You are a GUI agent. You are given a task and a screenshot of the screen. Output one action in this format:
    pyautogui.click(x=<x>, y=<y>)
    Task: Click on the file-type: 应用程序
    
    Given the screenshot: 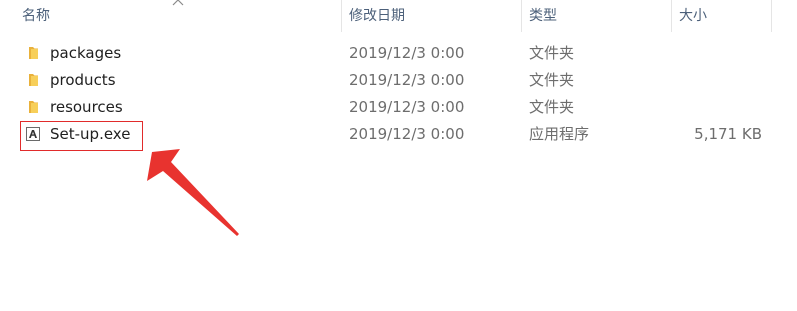 What is the action you would take?
    pyautogui.click(x=559, y=134)
    